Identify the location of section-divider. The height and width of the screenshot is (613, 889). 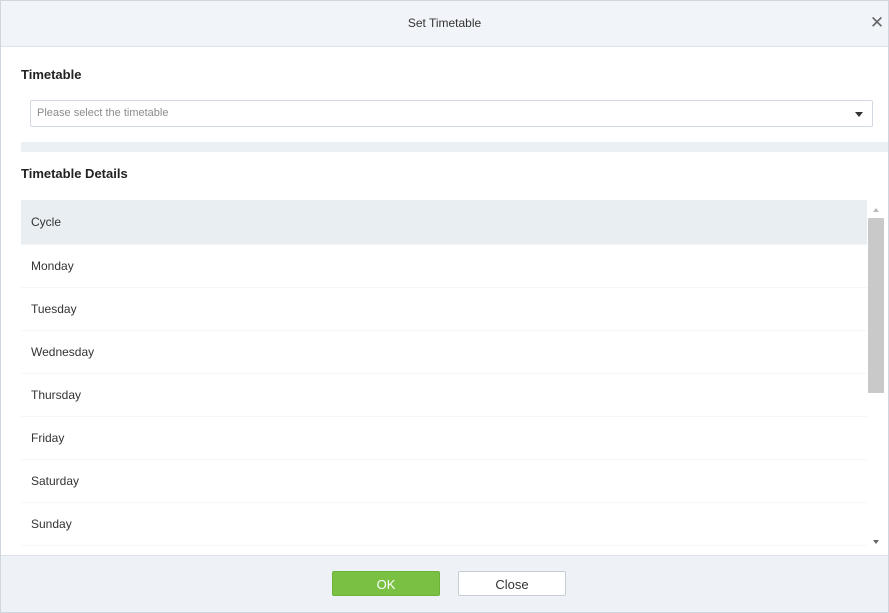
(454, 147).